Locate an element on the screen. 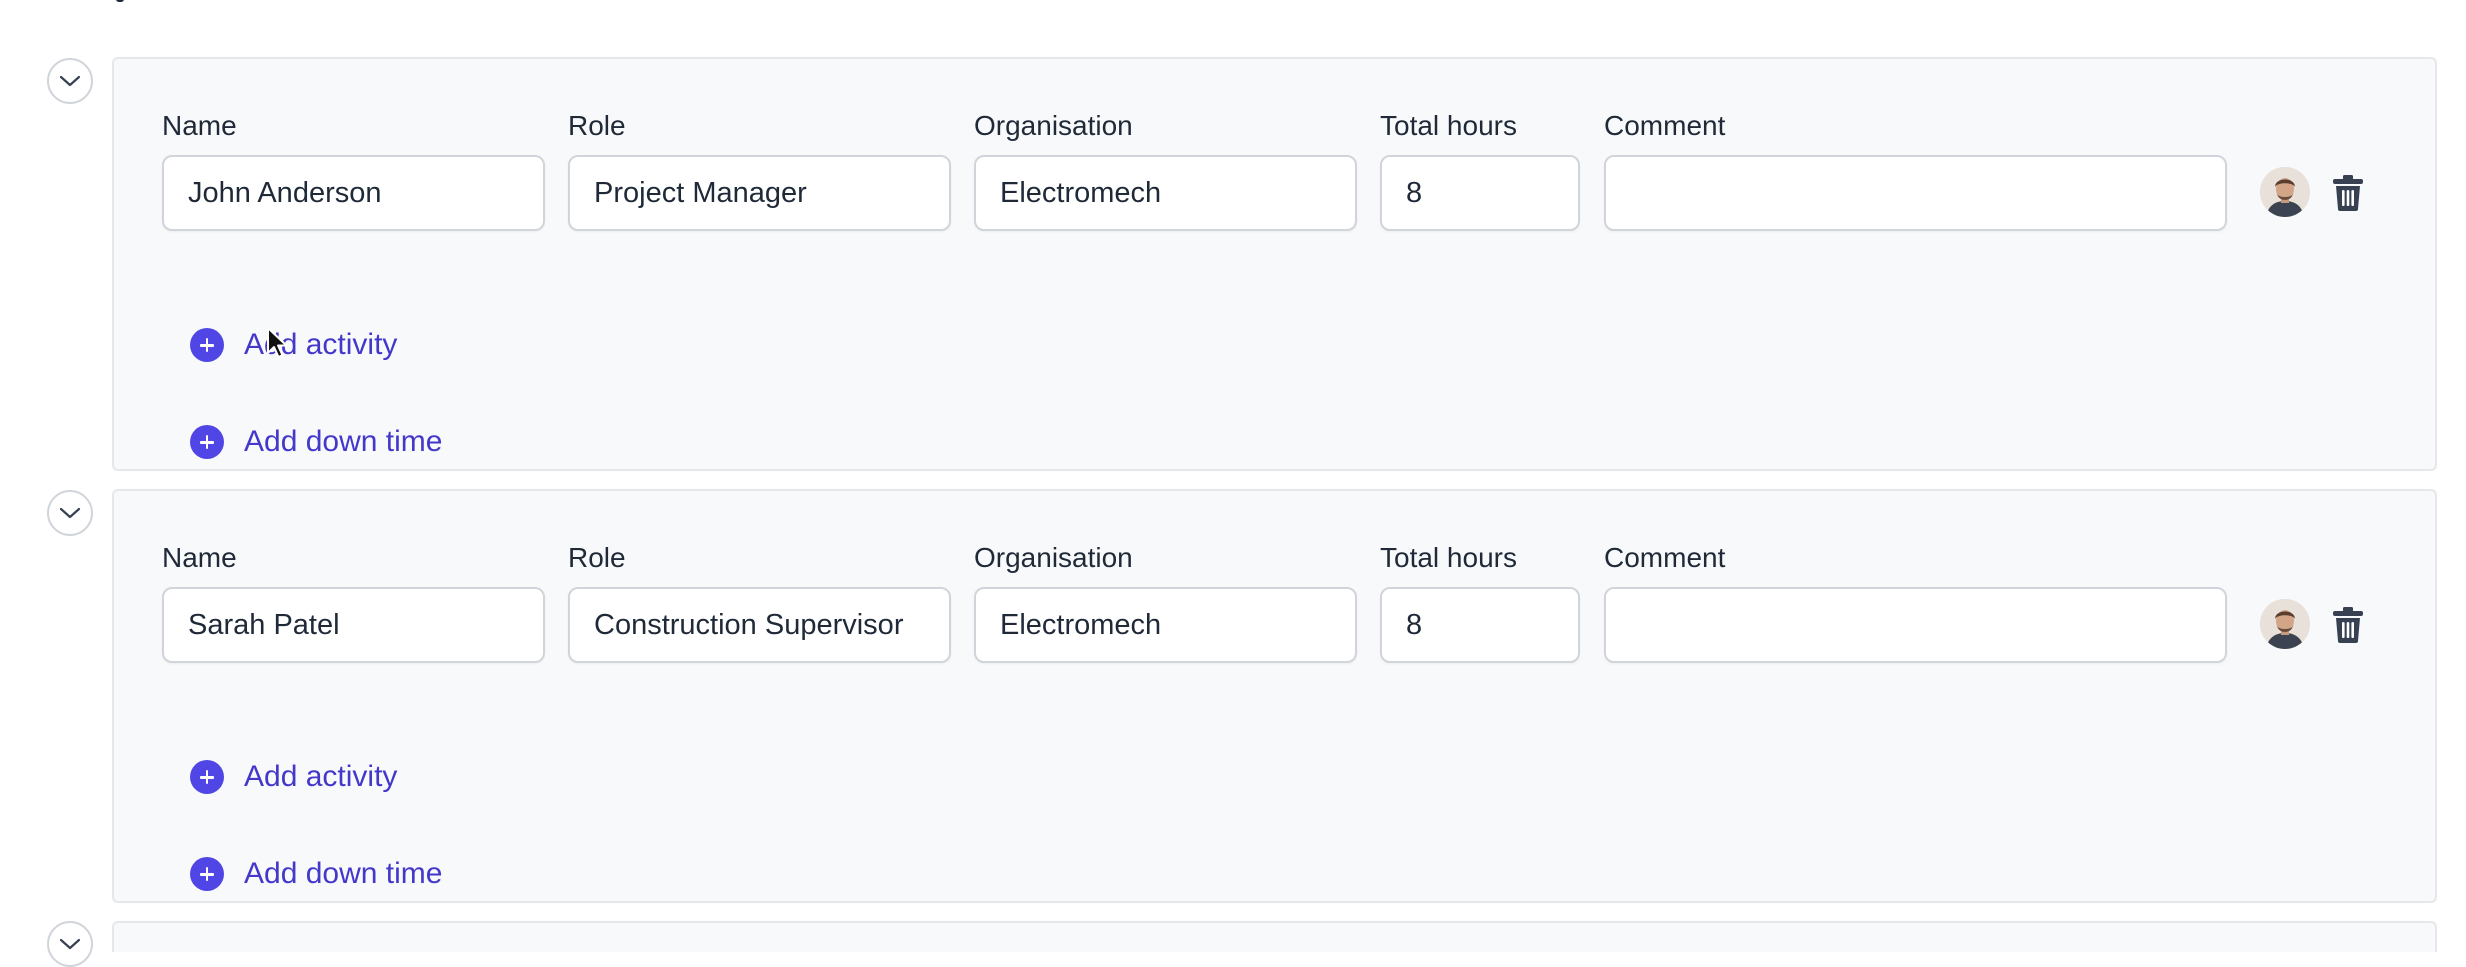 The width and height of the screenshot is (2466, 967). personnel-entry-card is located at coordinates (1274, 936).